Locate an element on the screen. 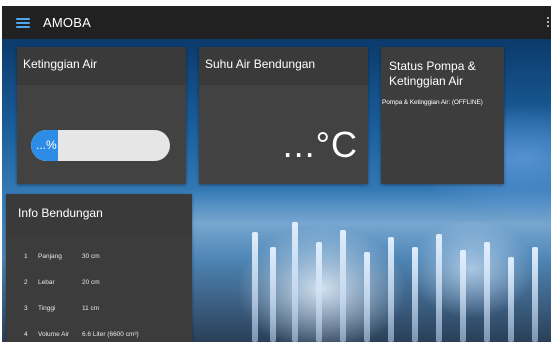 The width and height of the screenshot is (551, 342). water-temperature-value: ...°C is located at coordinates (320, 144).